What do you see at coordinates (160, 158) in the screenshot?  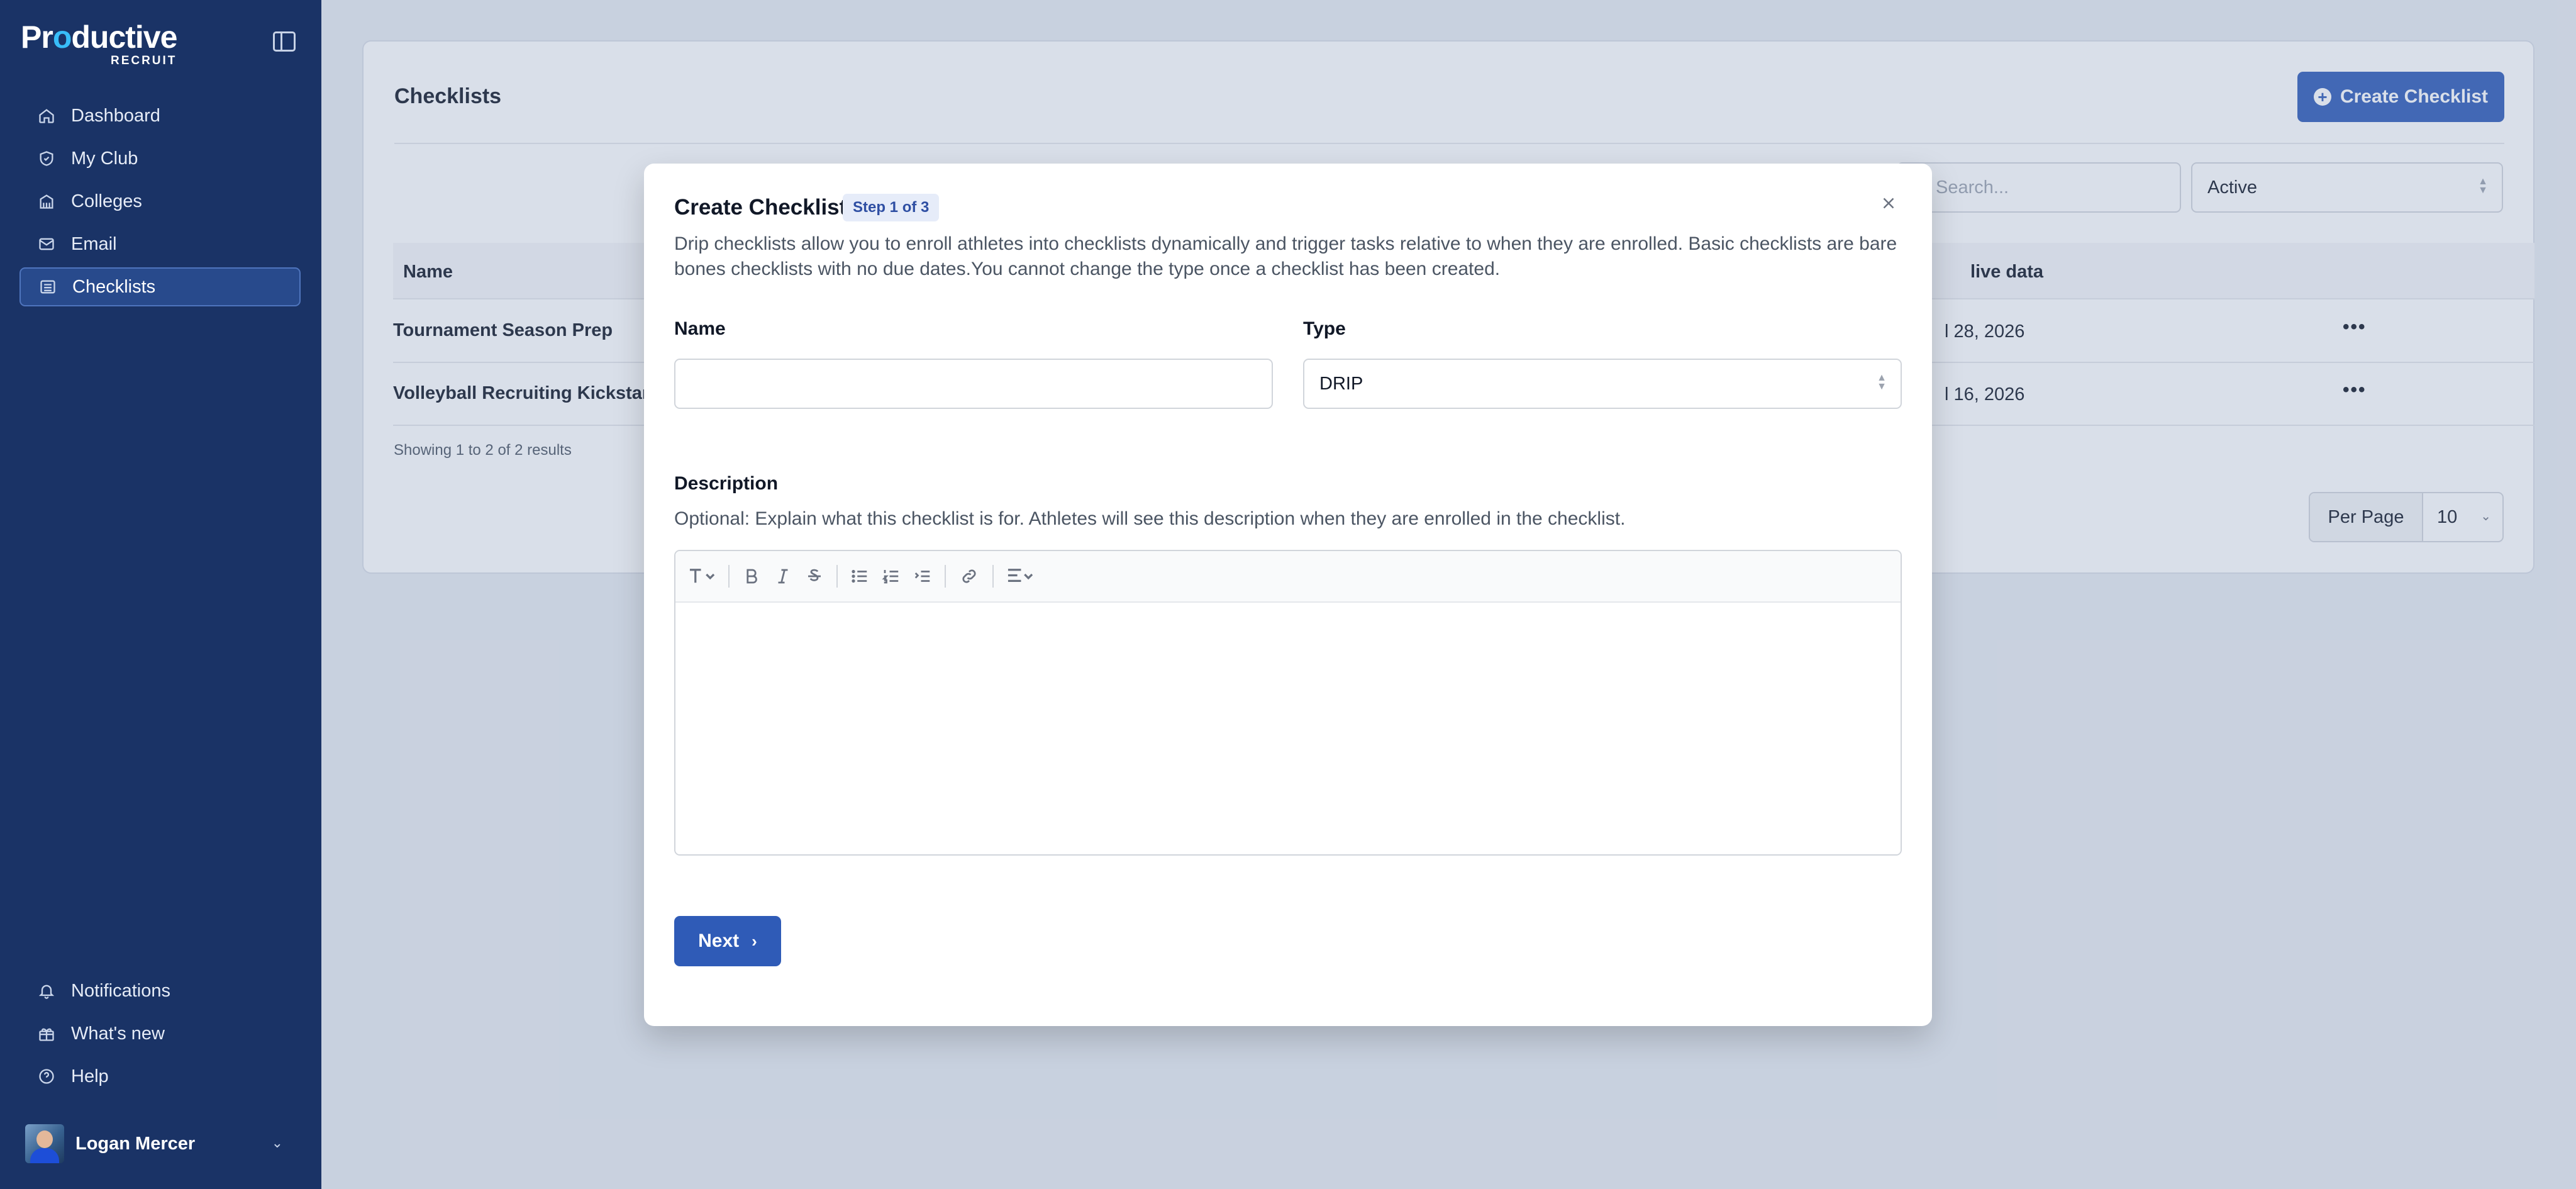 I see `sidebar-item-my-club: My Club` at bounding box center [160, 158].